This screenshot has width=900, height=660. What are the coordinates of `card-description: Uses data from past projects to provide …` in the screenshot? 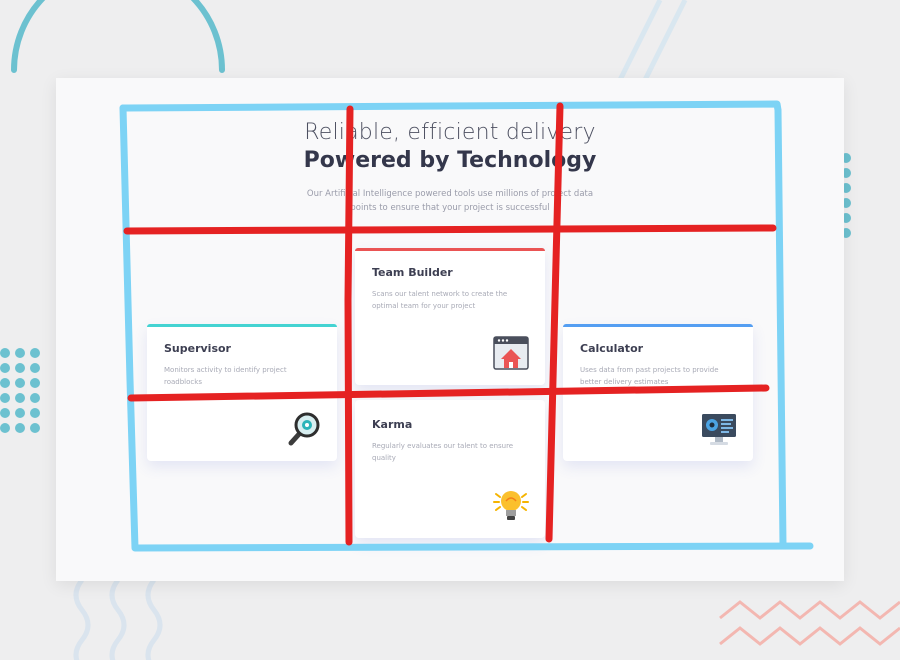 It's located at (649, 376).